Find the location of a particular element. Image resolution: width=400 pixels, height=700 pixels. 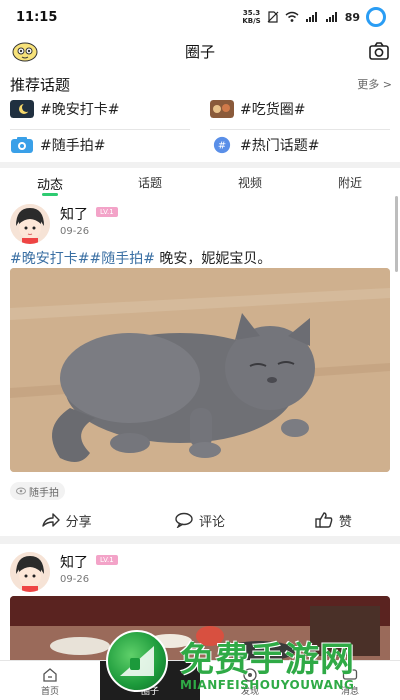

topic-item-trending: # #热门话题# is located at coordinates (264, 145).